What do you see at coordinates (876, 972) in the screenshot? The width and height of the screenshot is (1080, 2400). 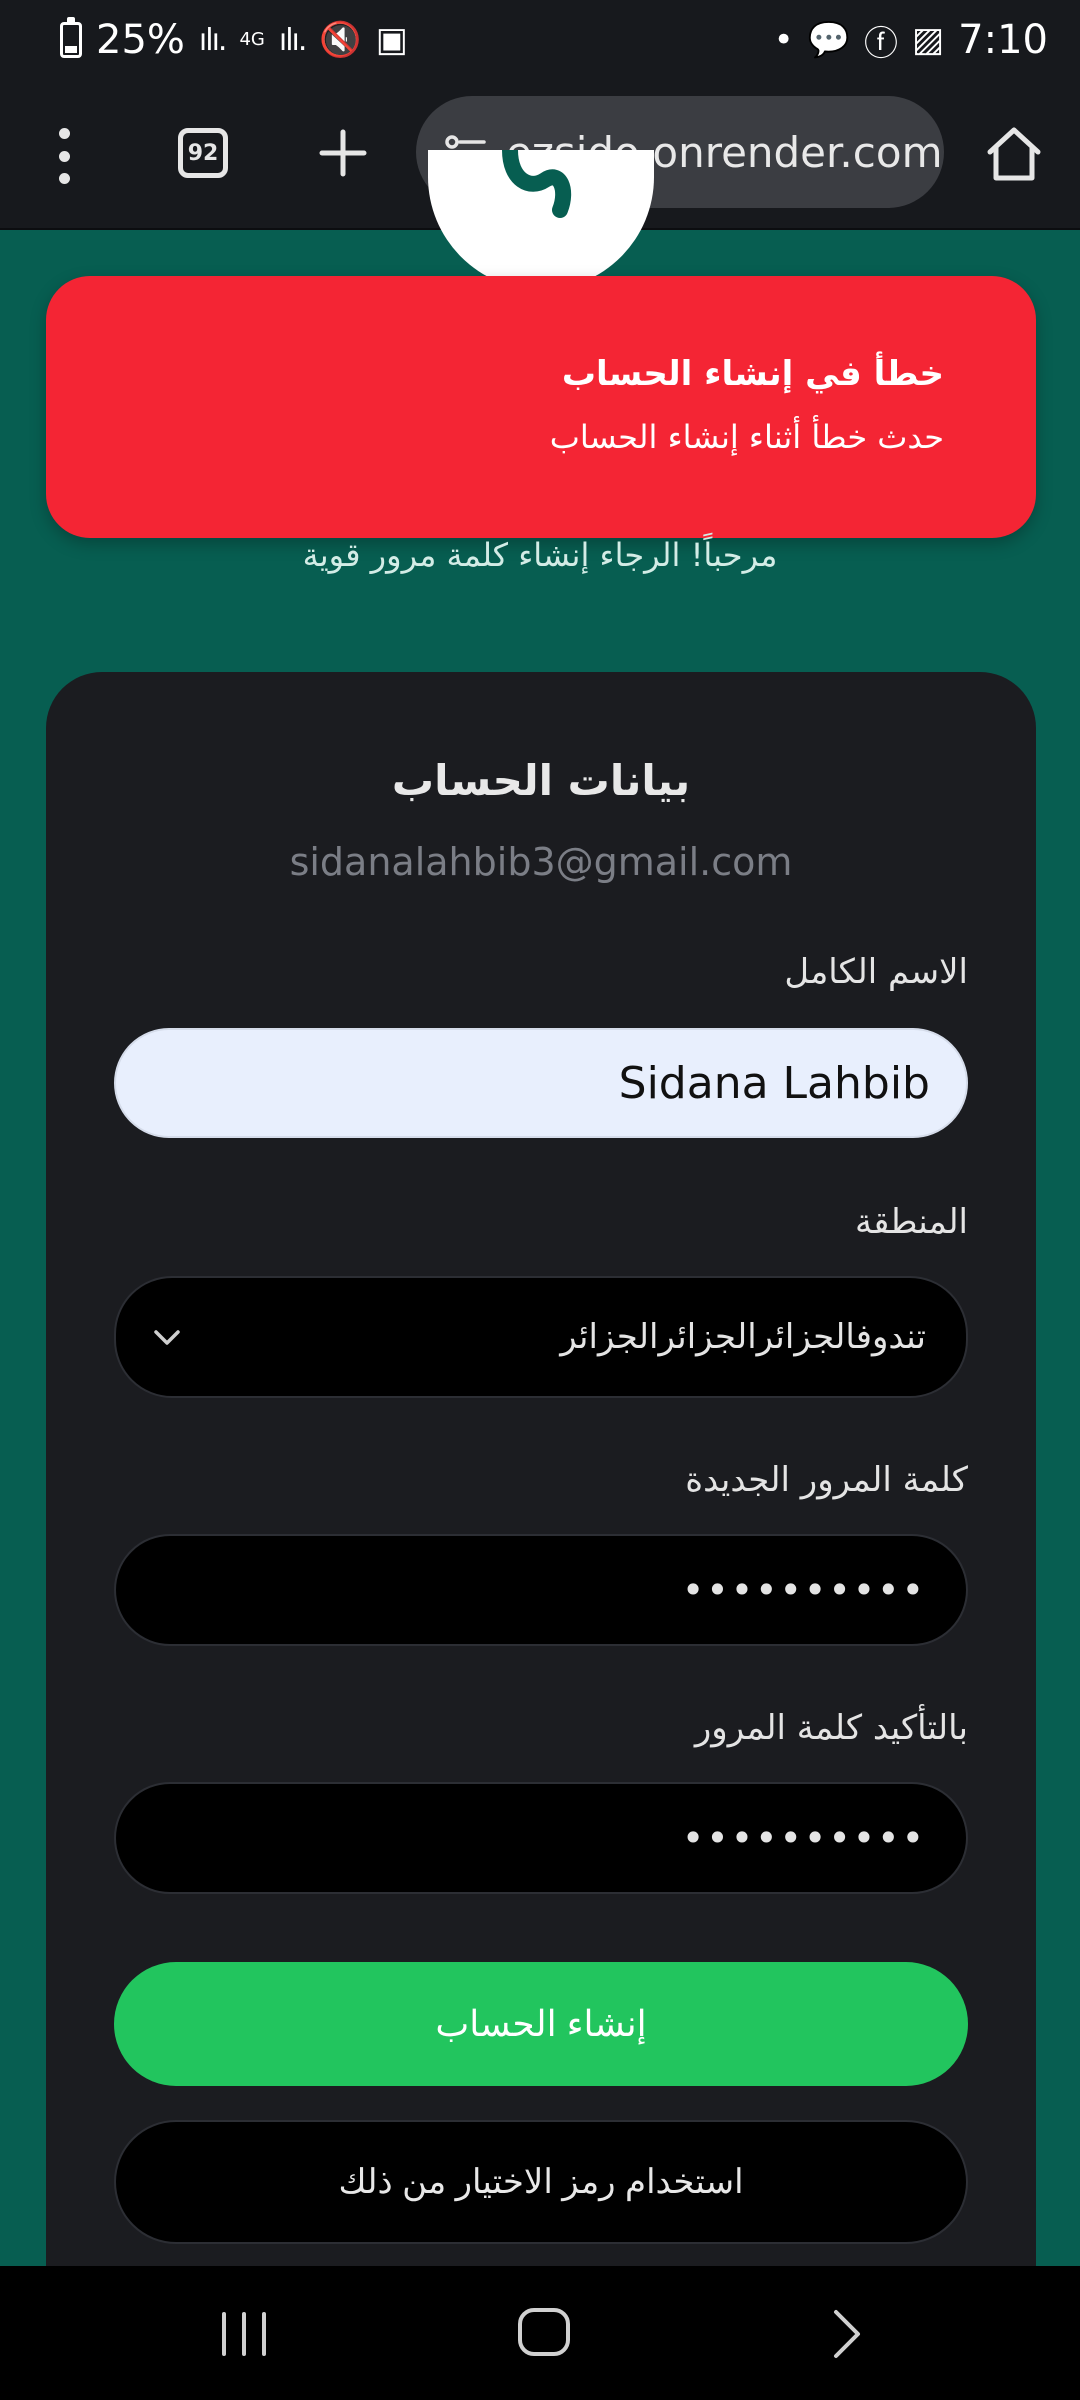 I see `full-name-label: الاسم الكامل` at bounding box center [876, 972].